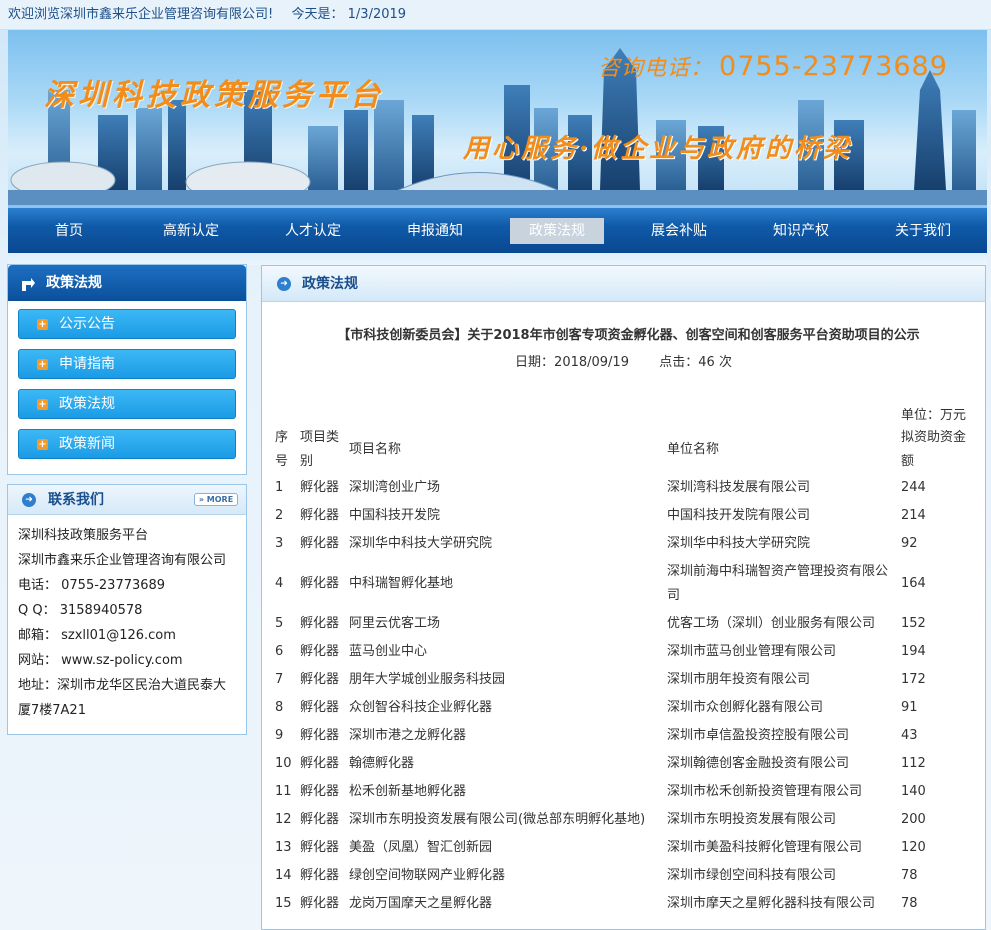  What do you see at coordinates (913, 651) in the screenshot?
I see `row-amount: 194` at bounding box center [913, 651].